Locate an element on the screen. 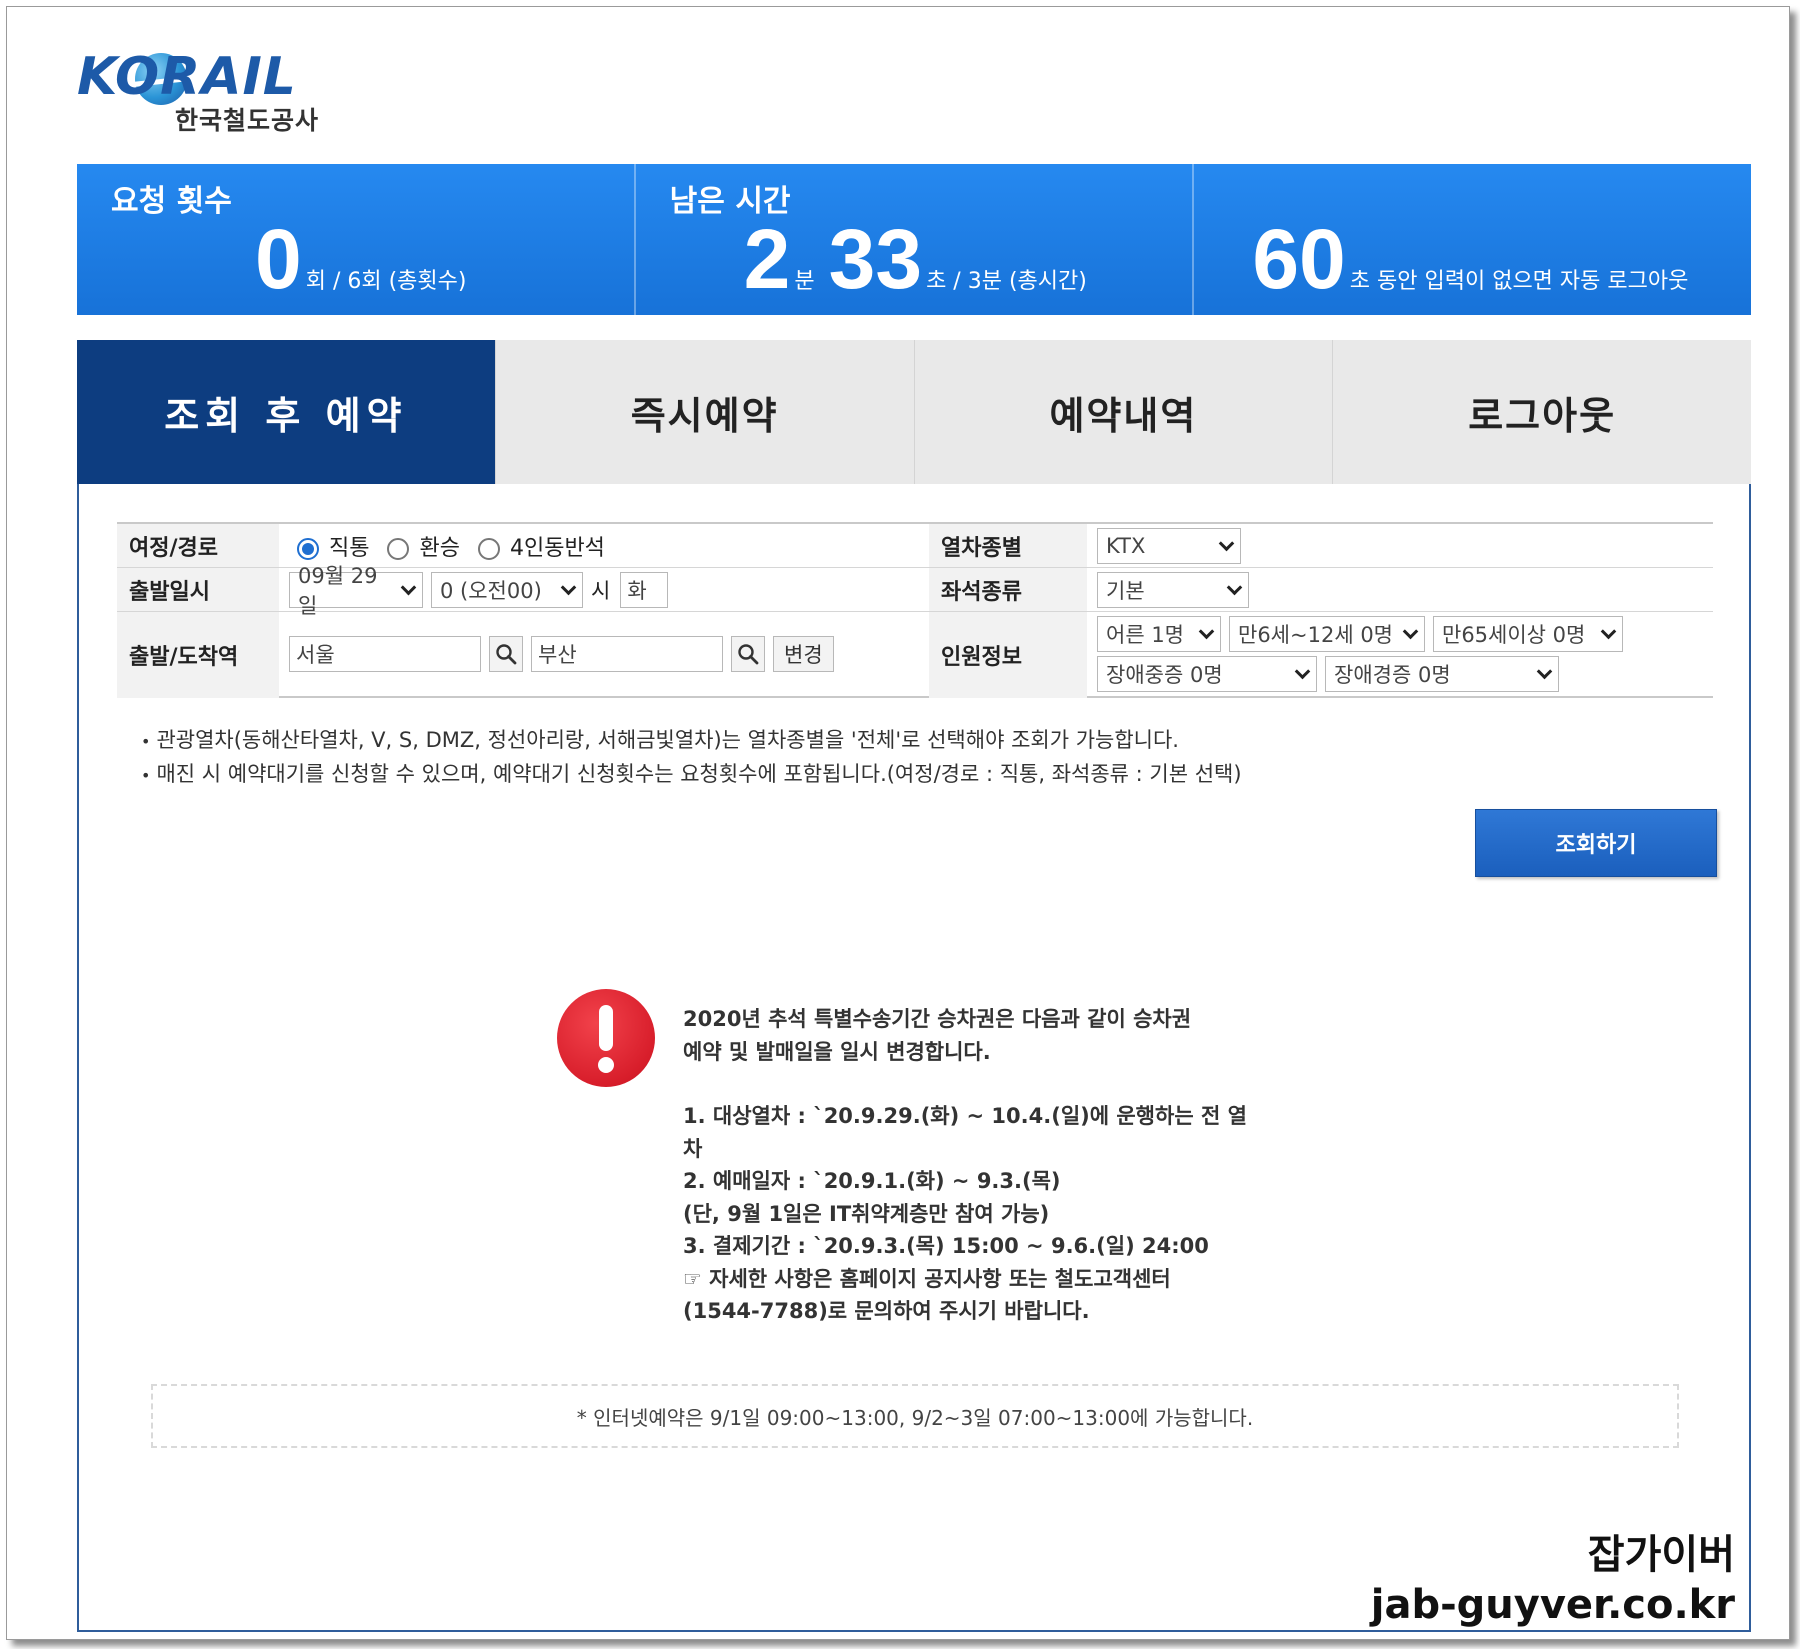  route-group4-radio: 4인동반석 is located at coordinates (541, 546).